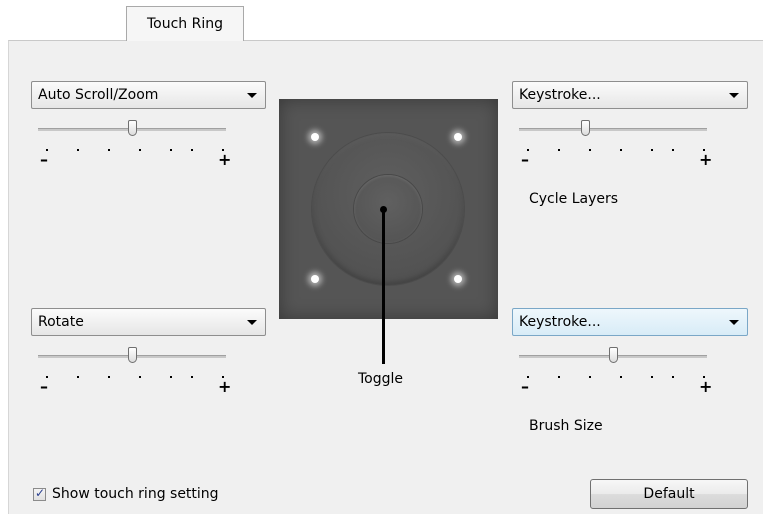 This screenshot has width=763, height=514. I want to click on dropdown-left-top: Auto Scroll/Zoom, so click(148, 95).